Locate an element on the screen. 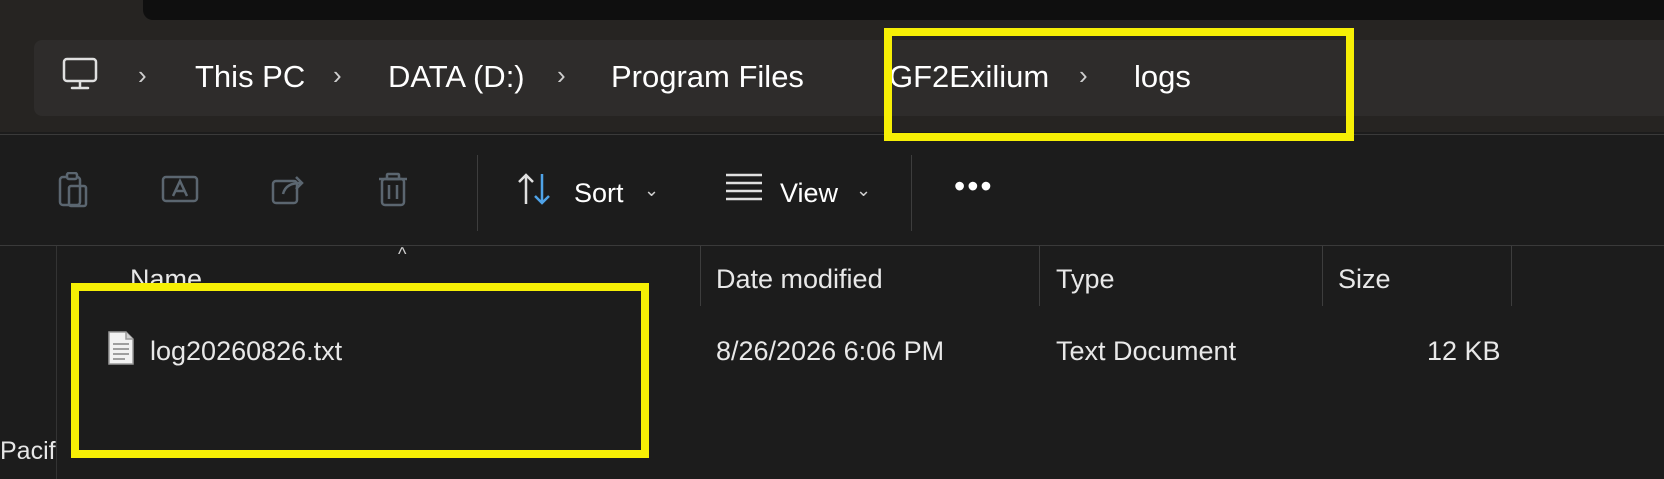 Image resolution: width=1664 pixels, height=479 pixels. nav-pane-item: Pacif is located at coordinates (28, 451).